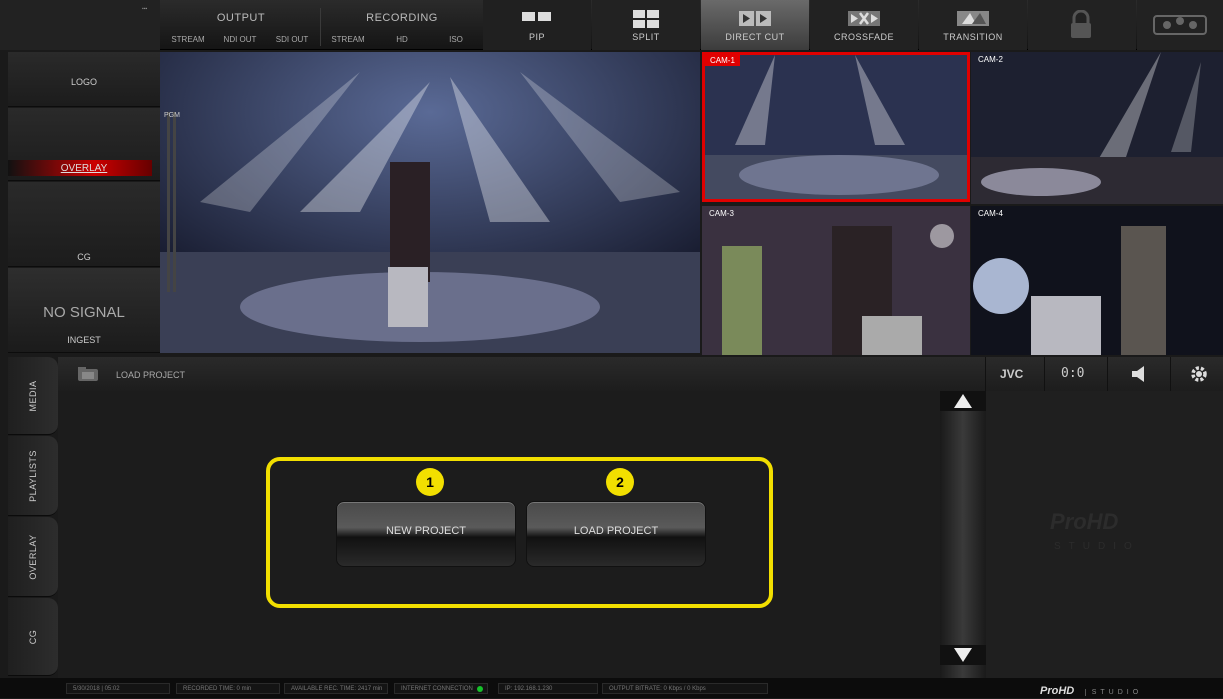 The width and height of the screenshot is (1223, 699). I want to click on mode-transition-label: TRANSITION, so click(973, 37).